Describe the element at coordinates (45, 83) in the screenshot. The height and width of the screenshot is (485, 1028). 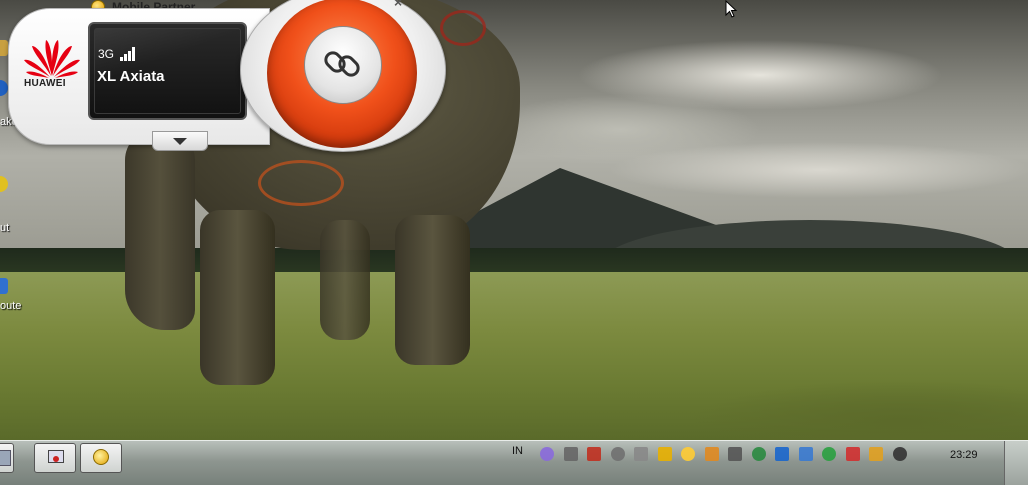
I see `brand-label: HUAWEI` at that location.